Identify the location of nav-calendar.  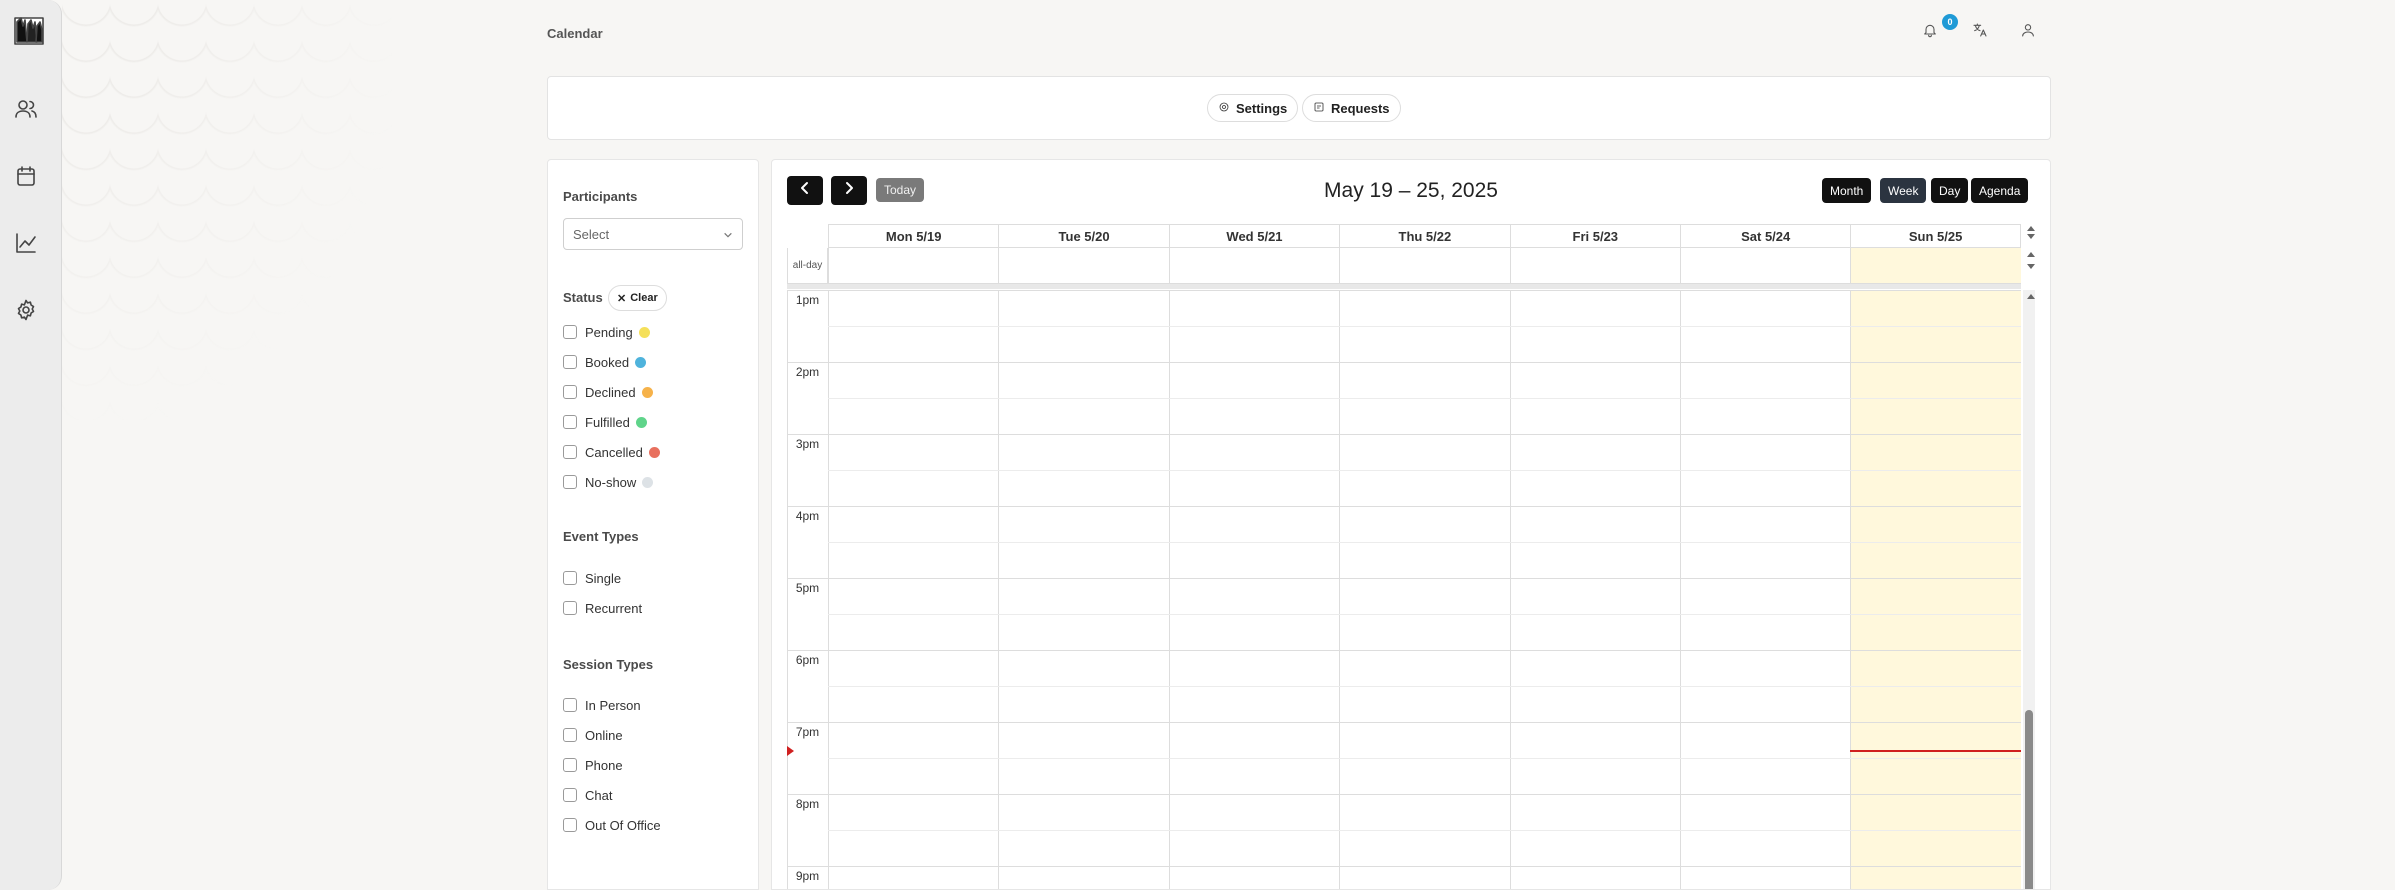
(26, 178).